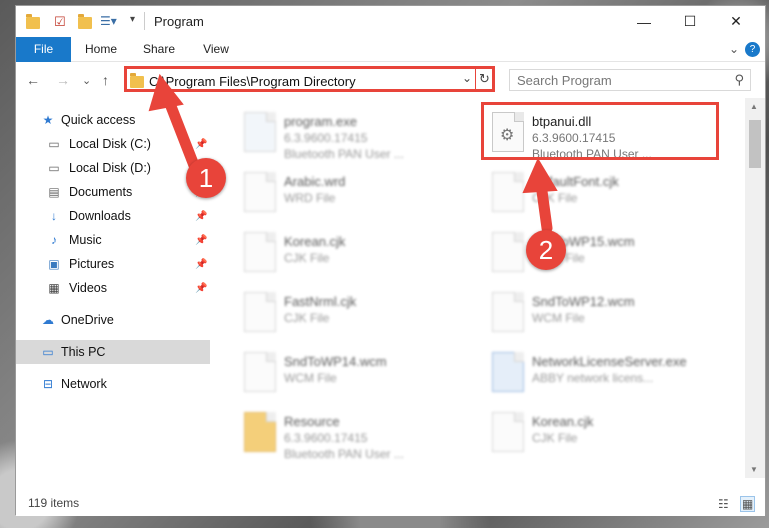 The height and width of the screenshot is (528, 769). I want to click on arrow-2-head, so click(540, 175).